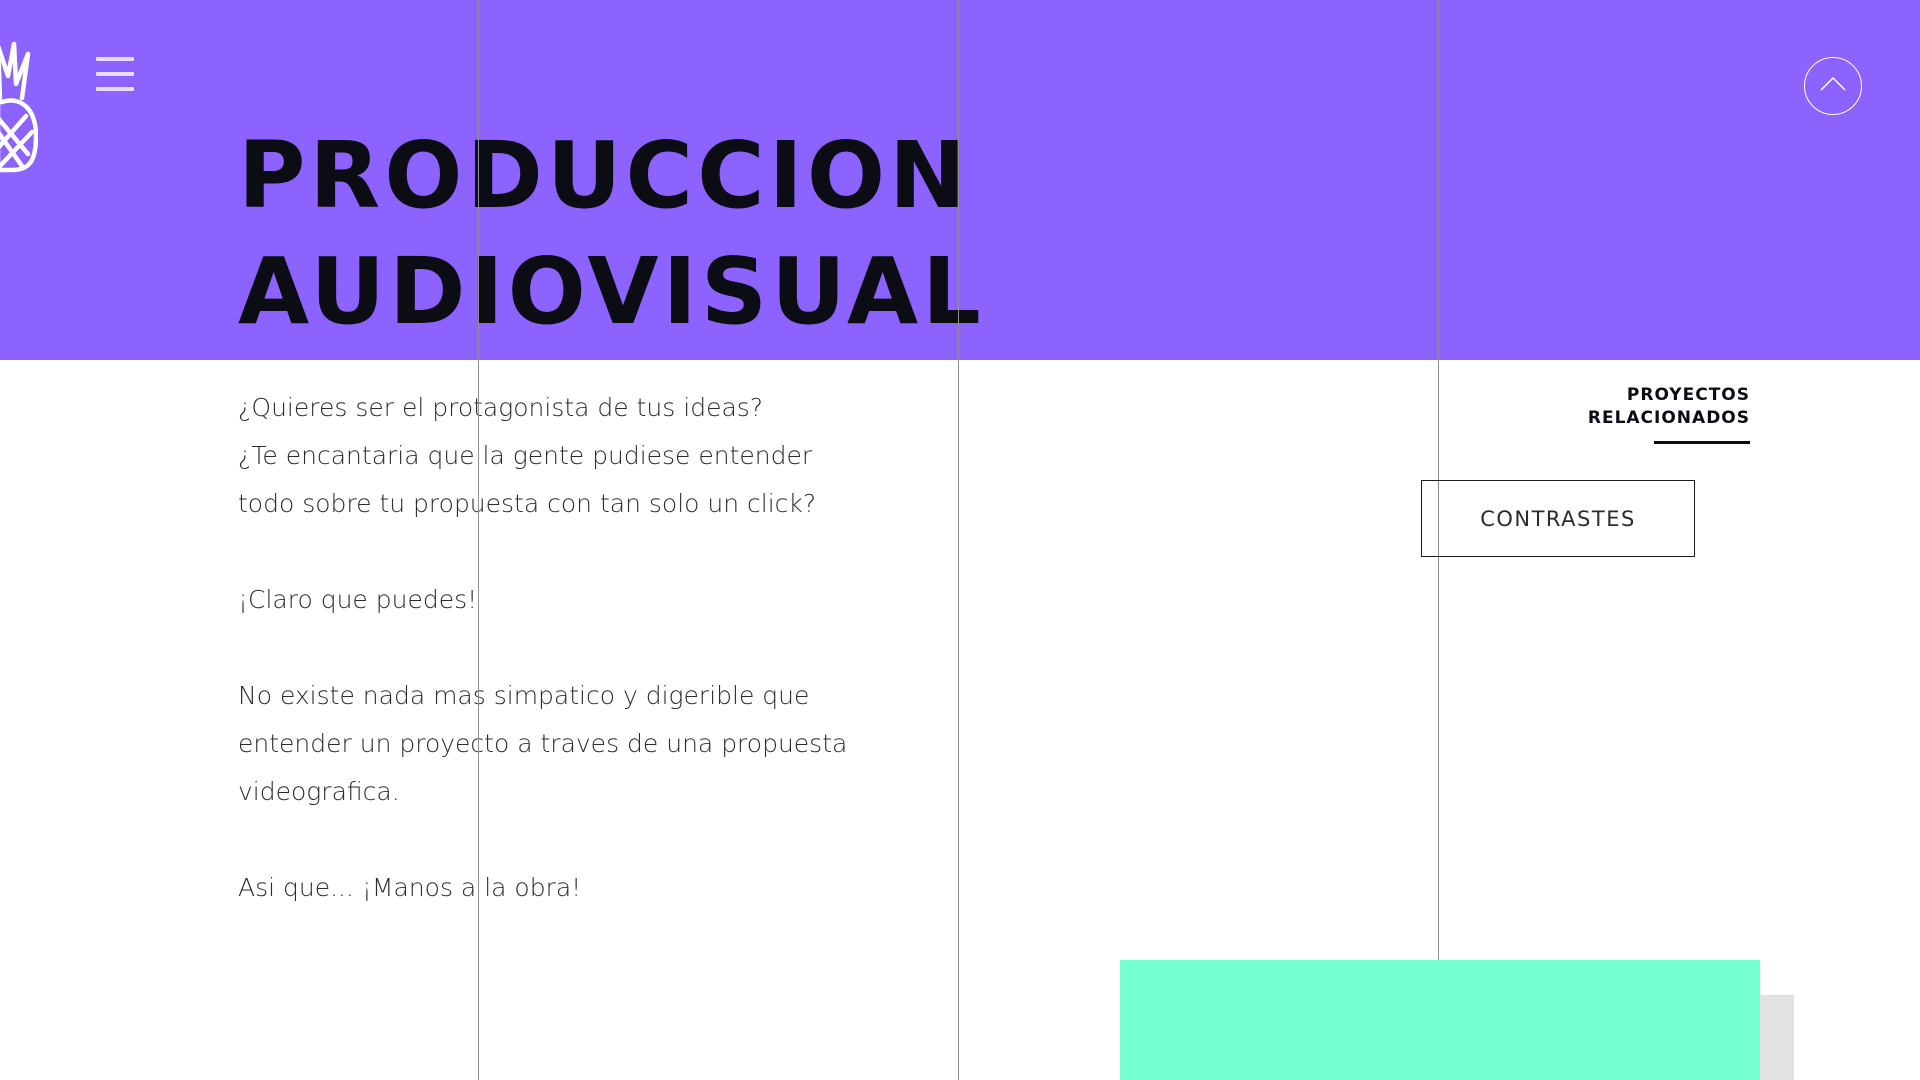 The height and width of the screenshot is (1080, 1920). What do you see at coordinates (1668, 418) in the screenshot?
I see `related-heading-line-2: RELACIONADOS` at bounding box center [1668, 418].